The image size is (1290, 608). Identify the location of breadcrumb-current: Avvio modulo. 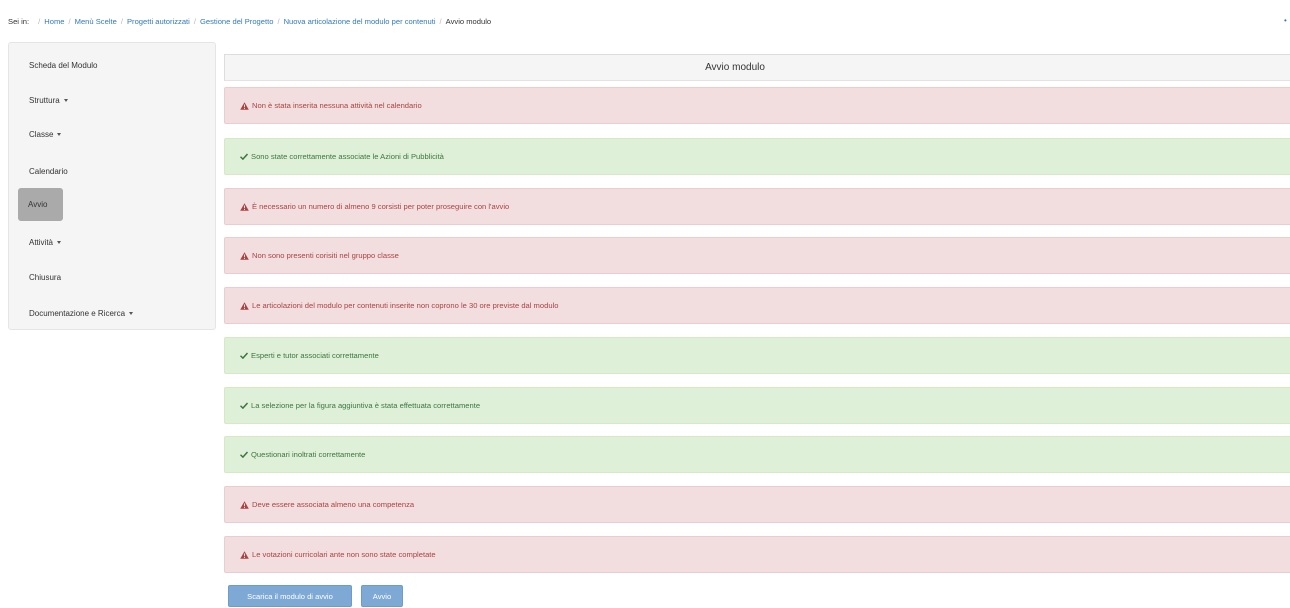
(468, 21).